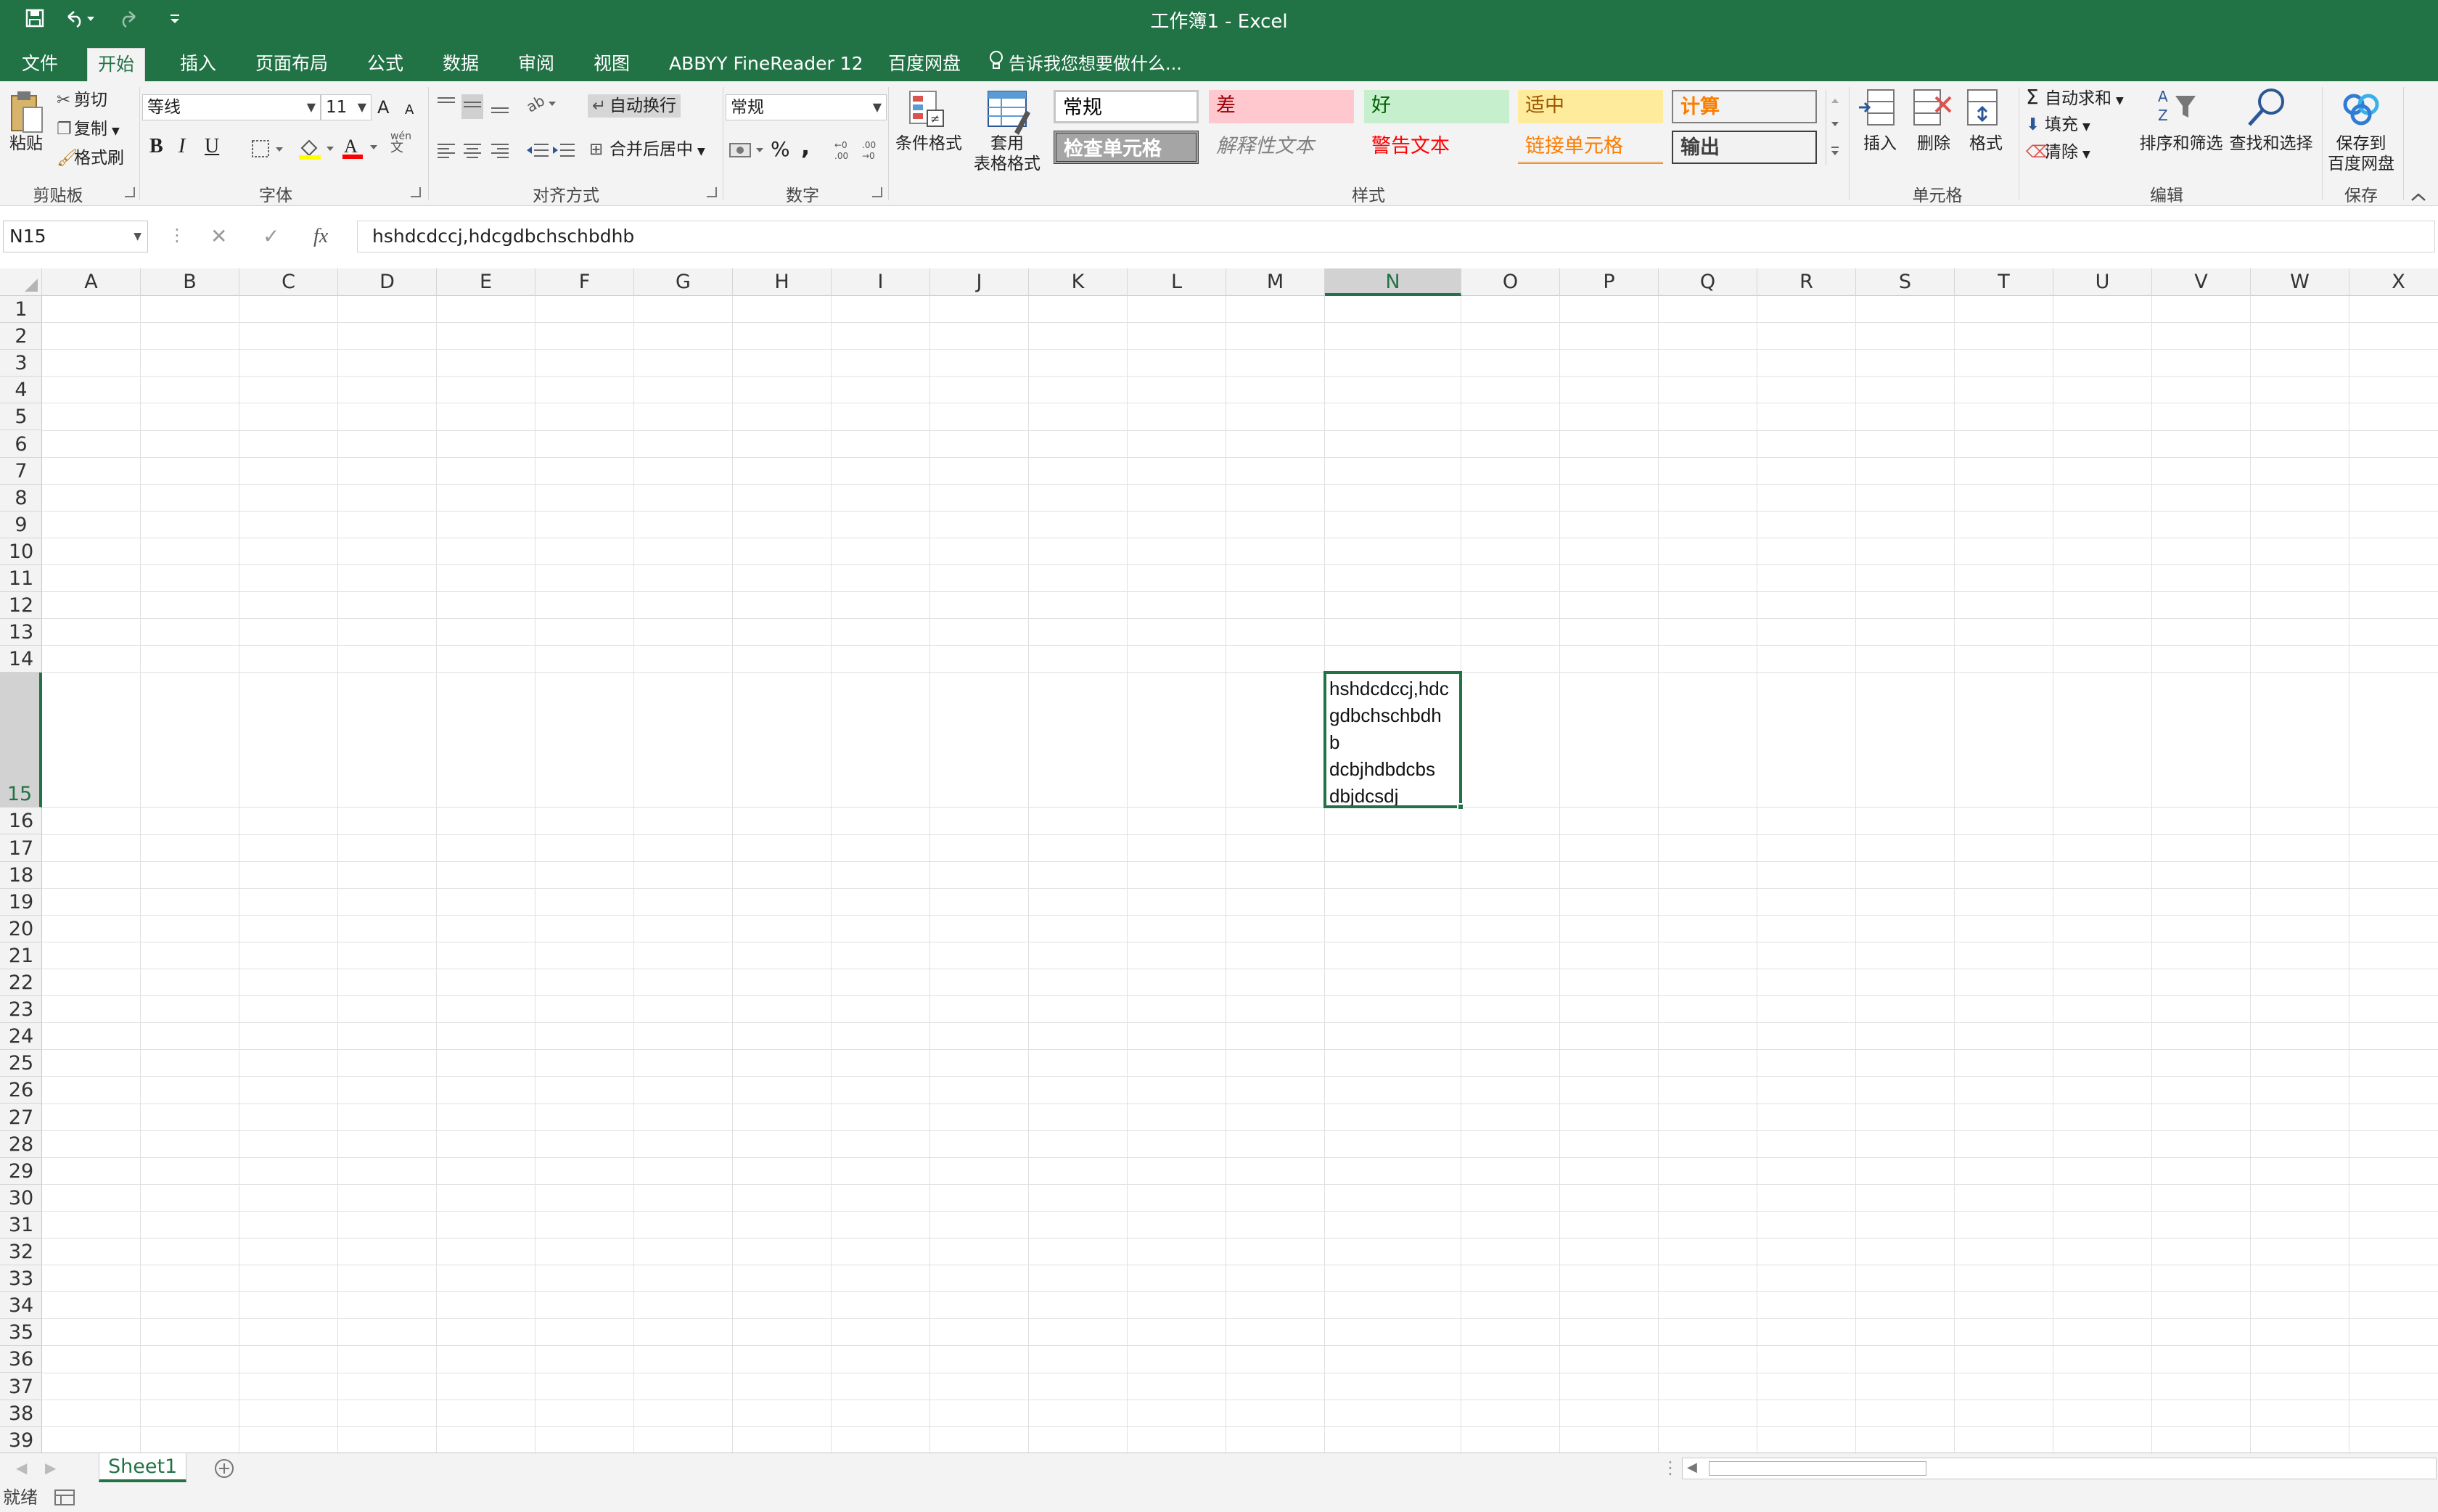  What do you see at coordinates (2075, 99) in the screenshot?
I see `autosum-button: Σ 自动求和 ▼` at bounding box center [2075, 99].